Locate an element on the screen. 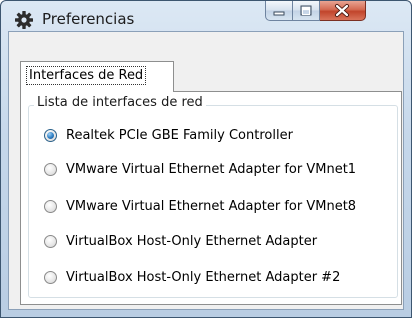 The height and width of the screenshot is (320, 414). close-button is located at coordinates (343, 11).